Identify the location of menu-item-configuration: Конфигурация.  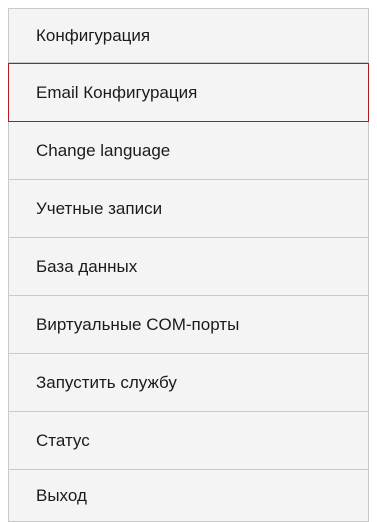
(188, 35).